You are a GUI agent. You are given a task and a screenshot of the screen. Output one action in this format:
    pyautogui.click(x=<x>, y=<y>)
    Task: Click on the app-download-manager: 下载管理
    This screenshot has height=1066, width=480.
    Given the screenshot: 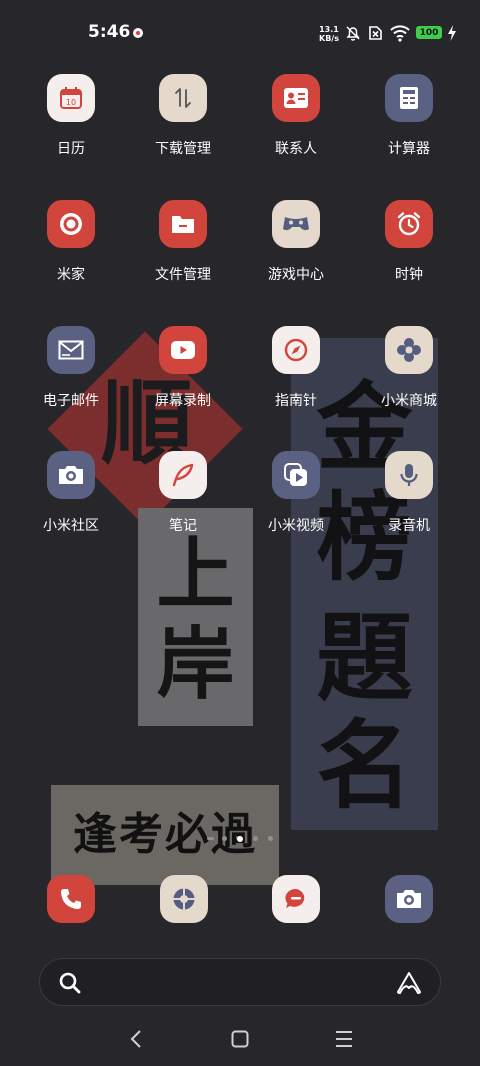 What is the action you would take?
    pyautogui.click(x=183, y=116)
    